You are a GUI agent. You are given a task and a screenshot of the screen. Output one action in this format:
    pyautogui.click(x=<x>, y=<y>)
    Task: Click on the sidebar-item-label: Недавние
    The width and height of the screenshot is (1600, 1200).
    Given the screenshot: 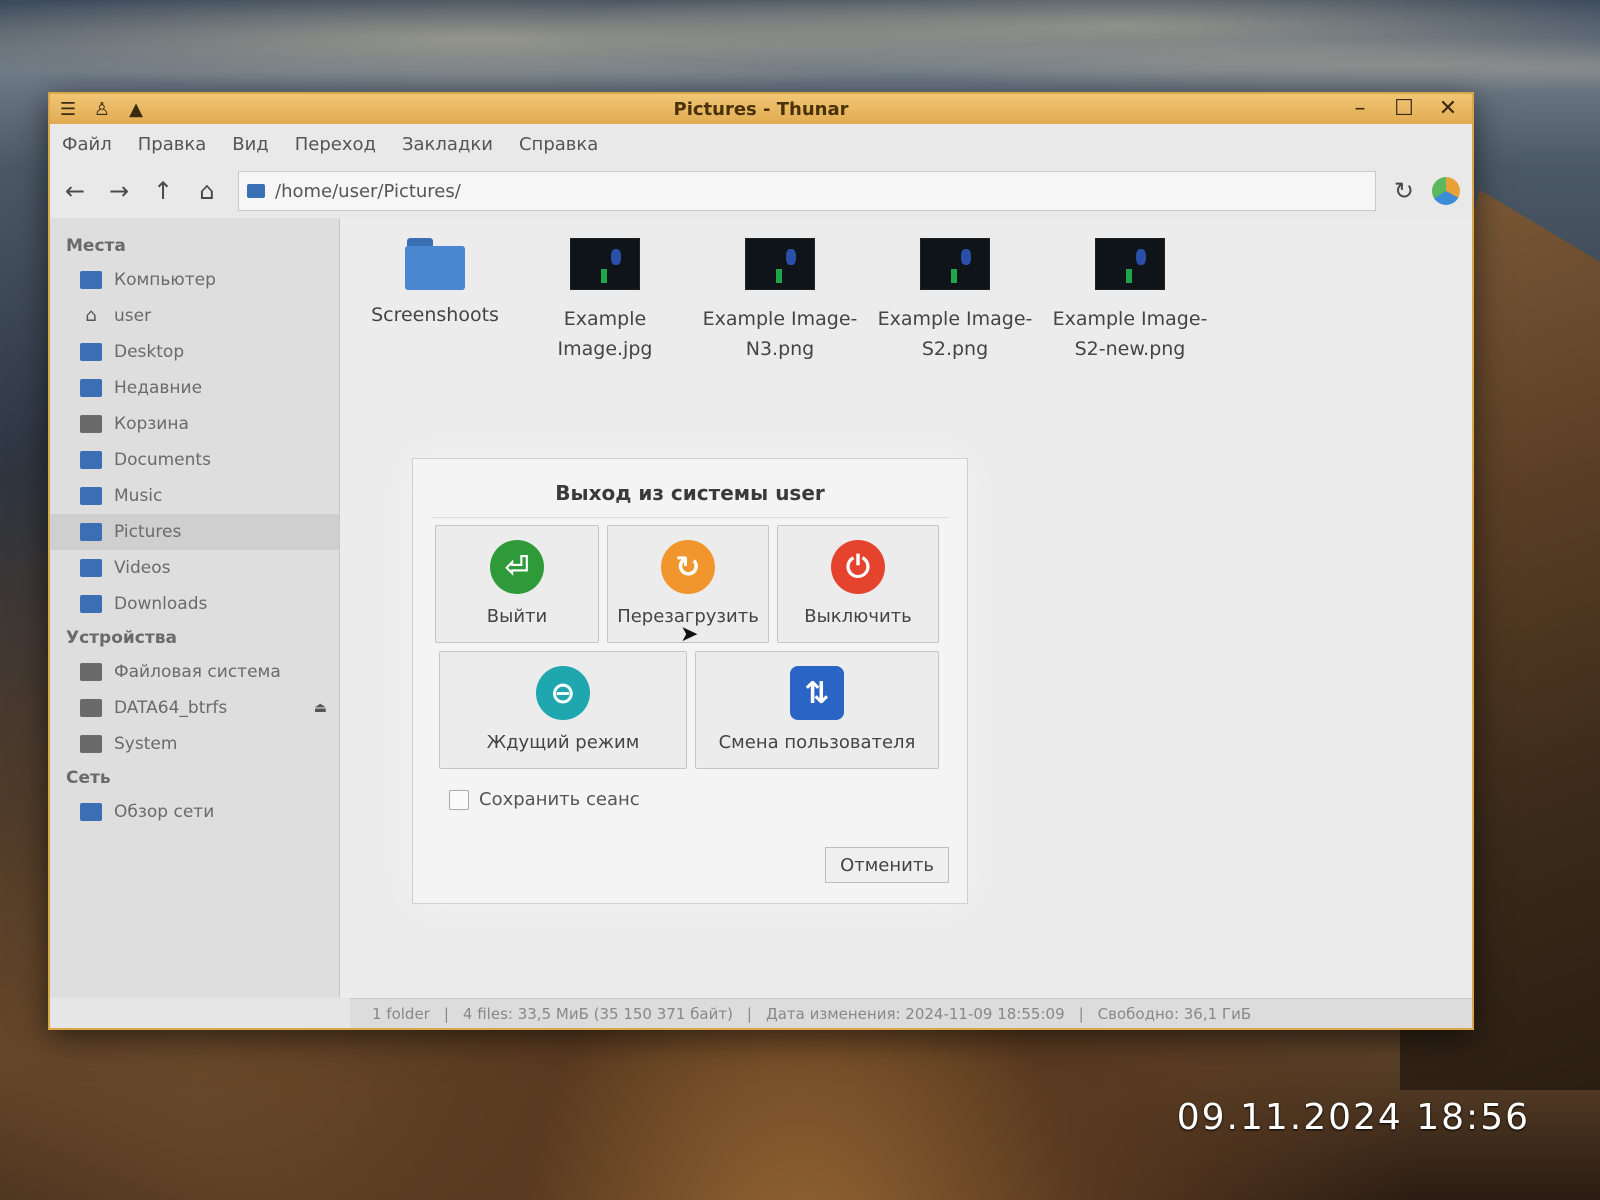 What is the action you would take?
    pyautogui.click(x=158, y=388)
    